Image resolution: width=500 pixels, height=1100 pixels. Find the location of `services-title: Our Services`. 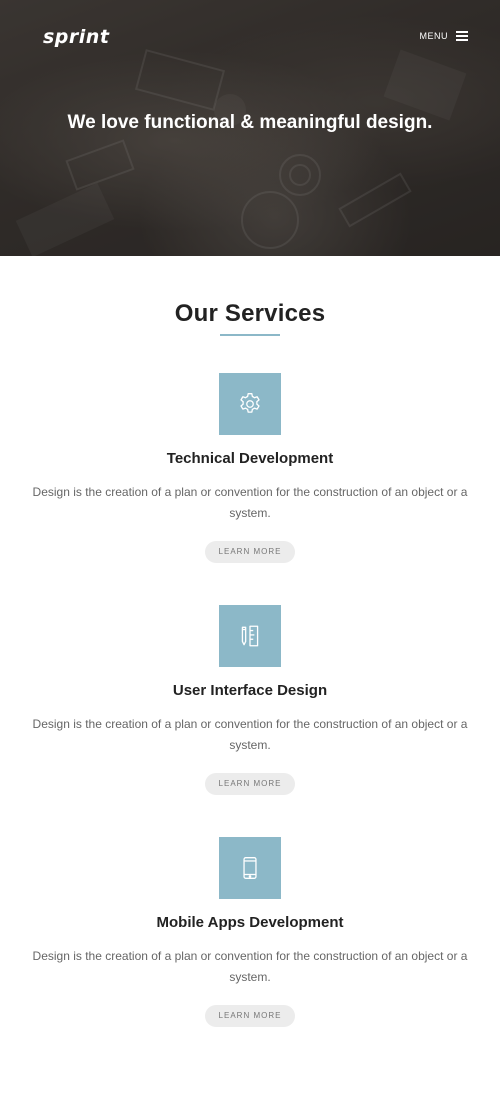

services-title: Our Services is located at coordinates (250, 313).